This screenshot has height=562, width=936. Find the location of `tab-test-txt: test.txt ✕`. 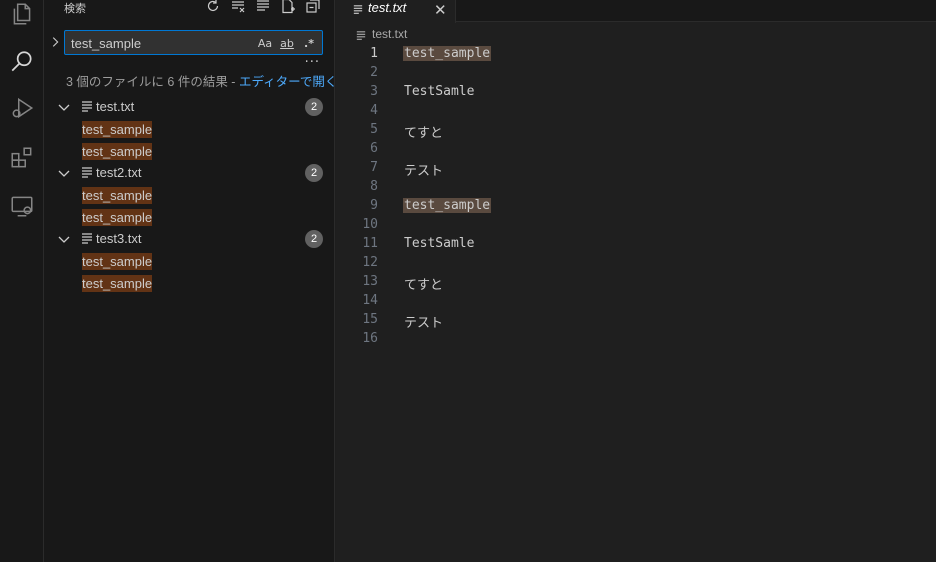

tab-test-txt: test.txt ✕ is located at coordinates (396, 11).